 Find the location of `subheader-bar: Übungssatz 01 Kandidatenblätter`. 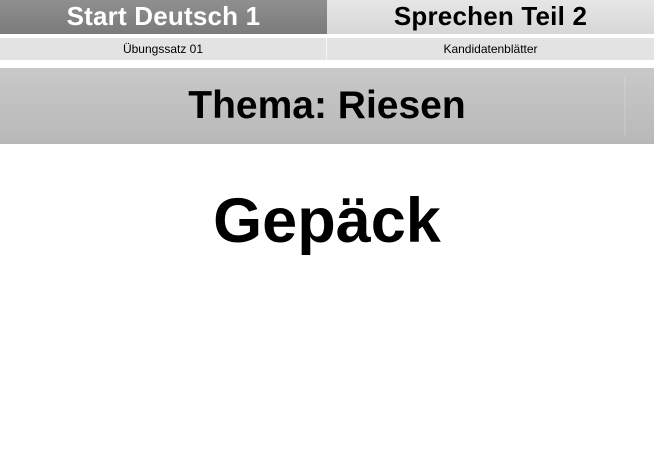

subheader-bar: Übungssatz 01 Kandidatenblätter is located at coordinates (327, 49).